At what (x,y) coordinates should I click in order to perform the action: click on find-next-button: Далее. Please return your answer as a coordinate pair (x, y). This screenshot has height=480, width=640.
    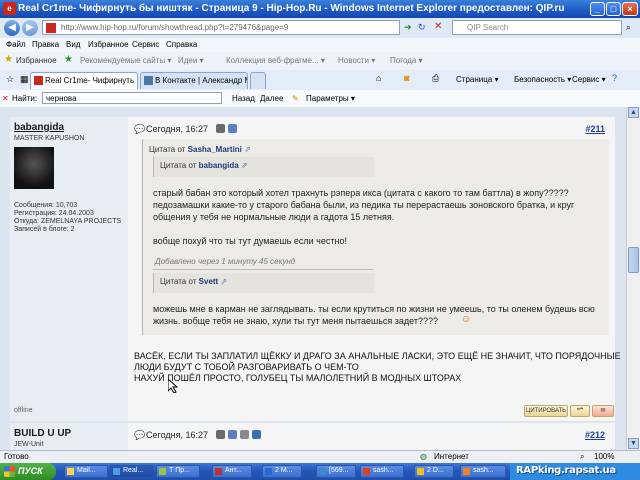
    Looking at the image, I should click on (271, 98).